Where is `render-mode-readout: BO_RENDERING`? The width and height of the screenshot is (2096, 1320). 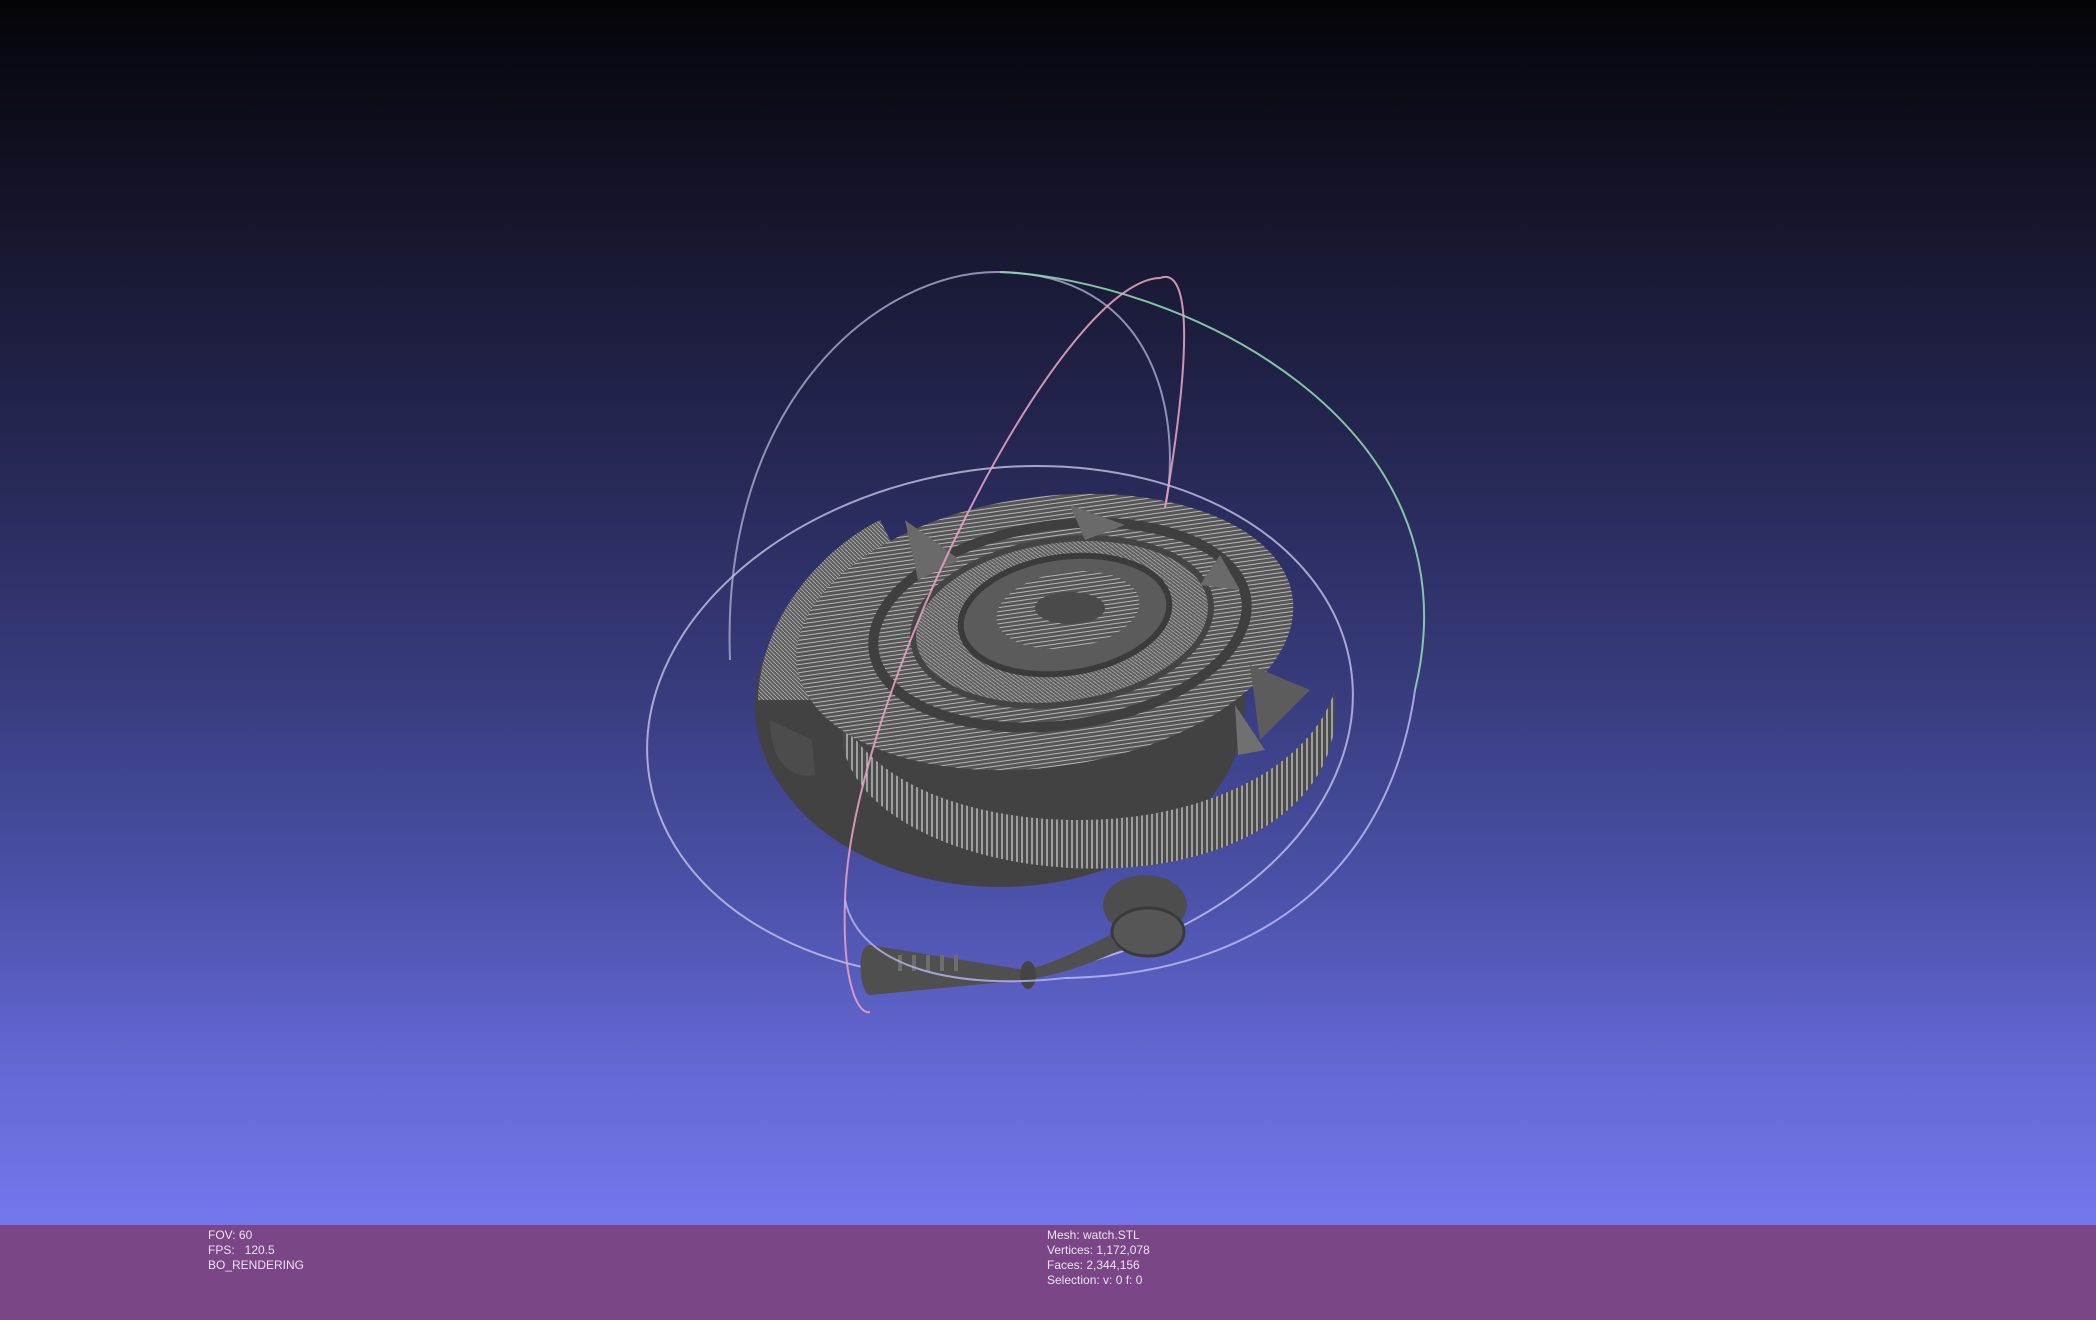
render-mode-readout: BO_RENDERING is located at coordinates (256, 1265).